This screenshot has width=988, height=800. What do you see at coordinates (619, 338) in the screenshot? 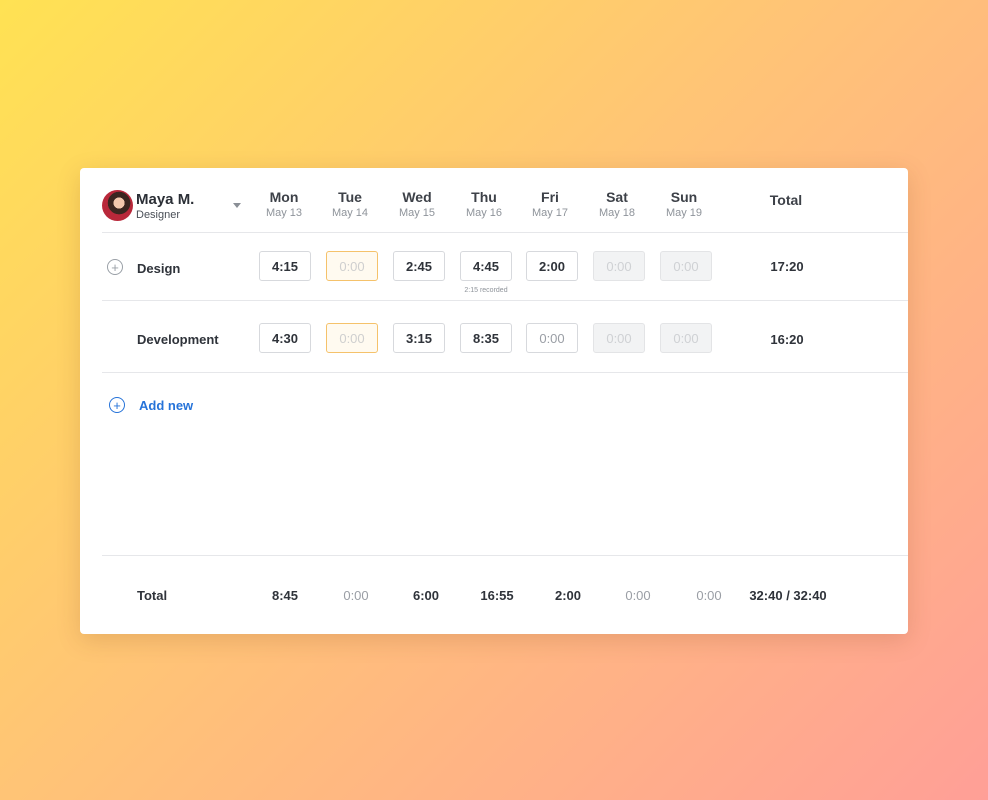
I see `time-cell-development-sat: 0:00` at bounding box center [619, 338].